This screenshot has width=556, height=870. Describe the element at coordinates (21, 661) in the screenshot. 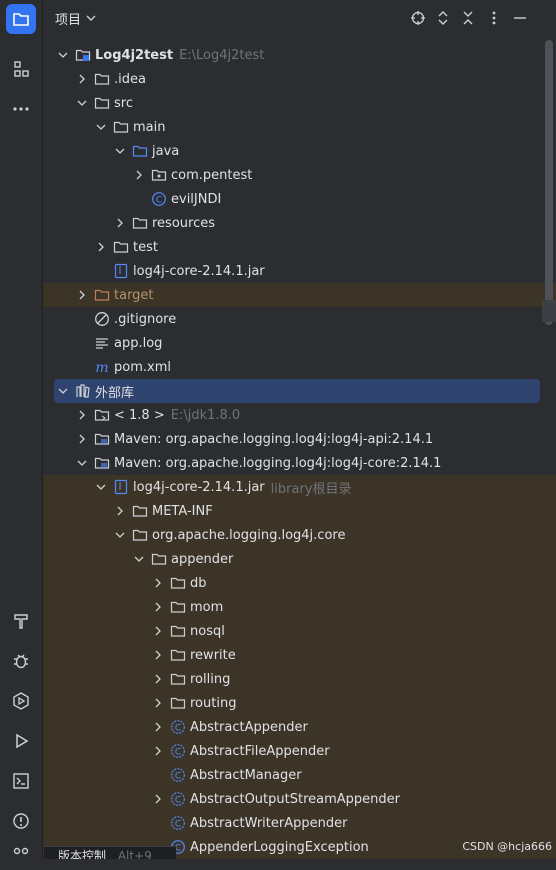

I see `debug-tool-button` at that location.